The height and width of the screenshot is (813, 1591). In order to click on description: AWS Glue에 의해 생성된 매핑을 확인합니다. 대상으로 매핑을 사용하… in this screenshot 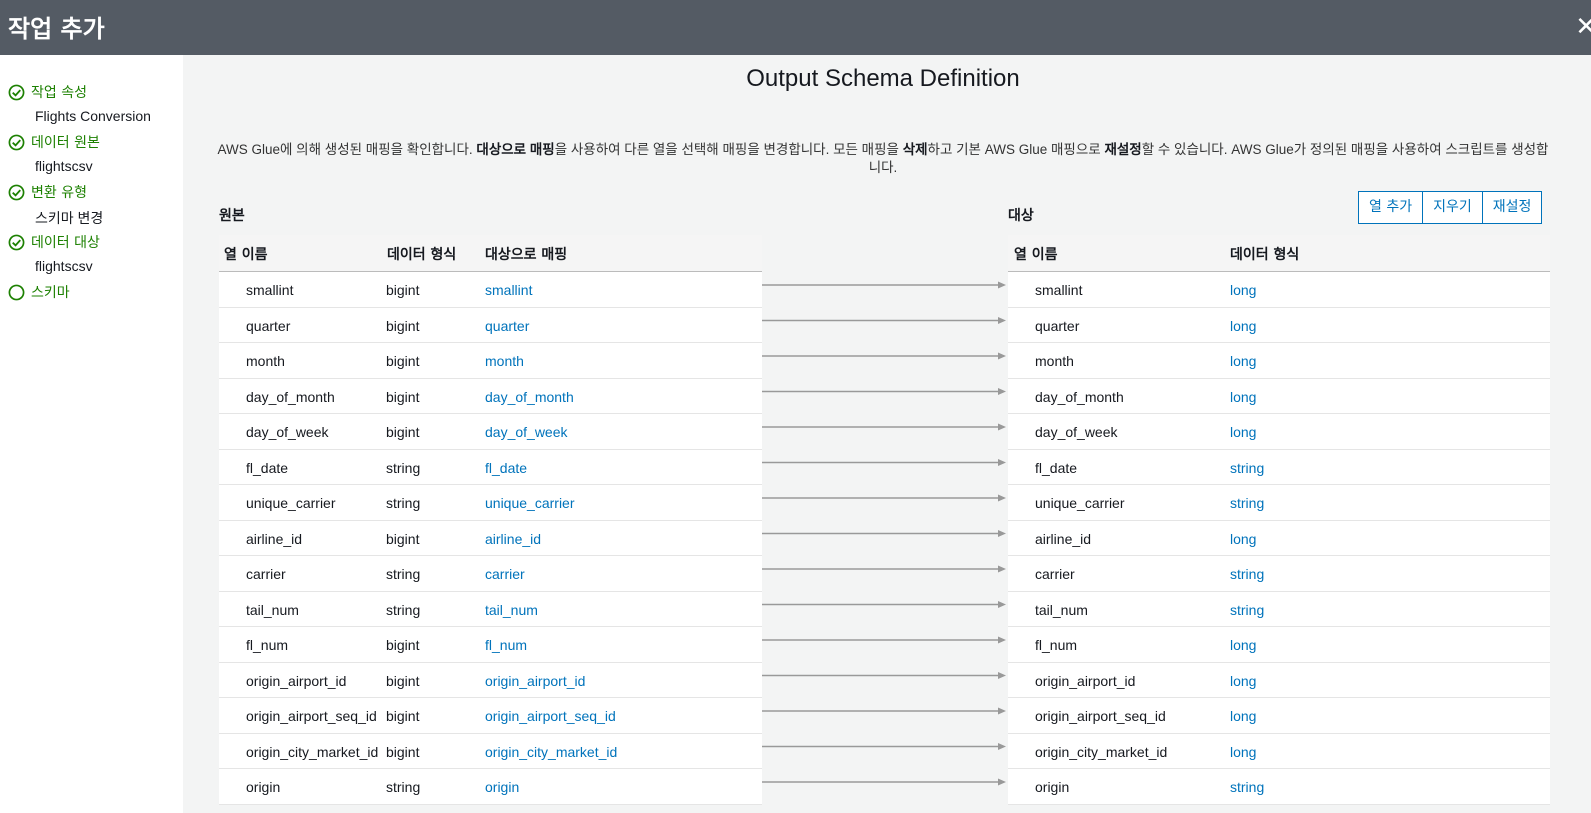, I will do `click(883, 159)`.